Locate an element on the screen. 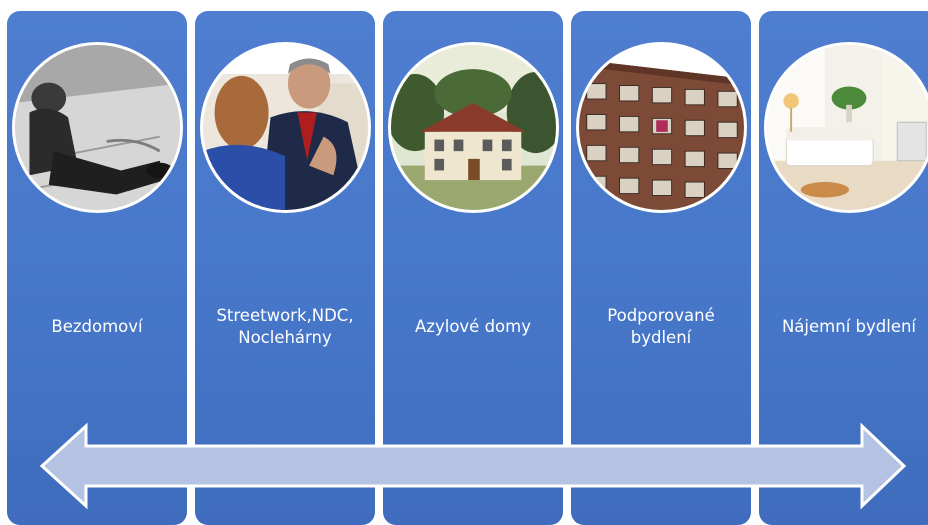 This screenshot has height=525, width=928. shelter-house-painting is located at coordinates (473, 127).